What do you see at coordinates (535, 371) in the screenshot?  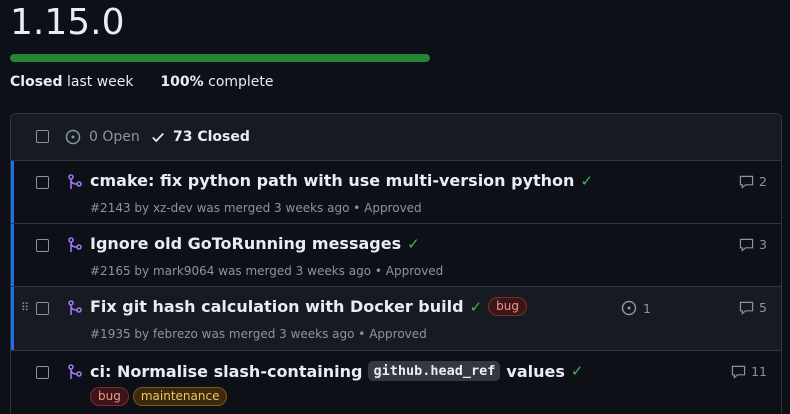 I see `pr-title-suffix: values` at bounding box center [535, 371].